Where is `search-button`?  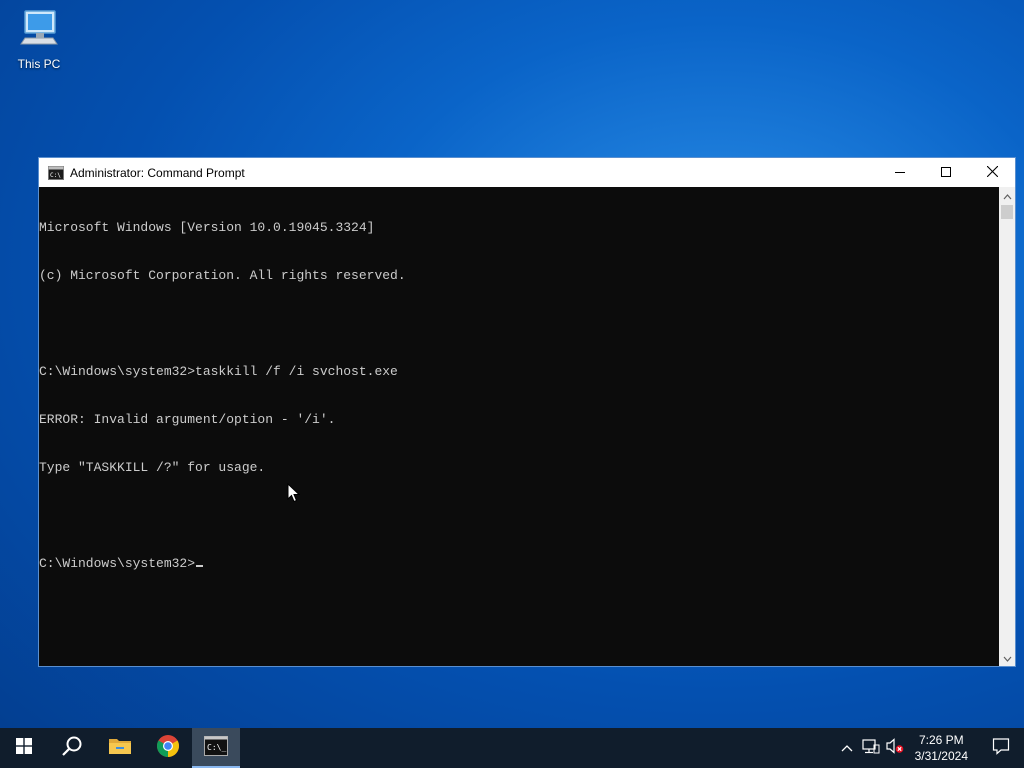 search-button is located at coordinates (72, 748).